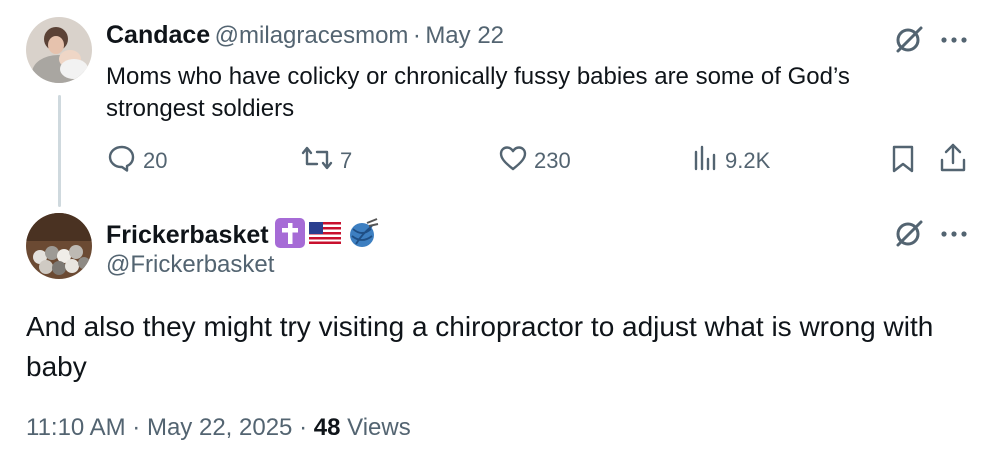 Image resolution: width=1000 pixels, height=459 pixels. What do you see at coordinates (379, 427) in the screenshot?
I see `reply-views-label: Views` at bounding box center [379, 427].